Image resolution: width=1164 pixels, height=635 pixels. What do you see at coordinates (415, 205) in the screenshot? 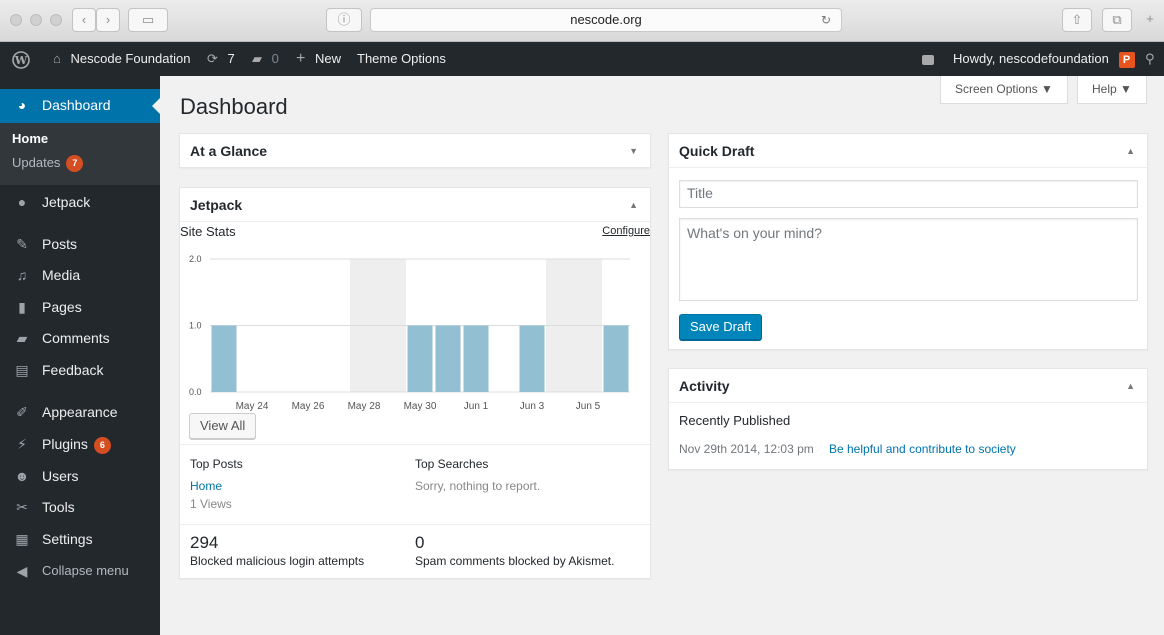
I see `widget-header: Jetpack ▲` at bounding box center [415, 205].